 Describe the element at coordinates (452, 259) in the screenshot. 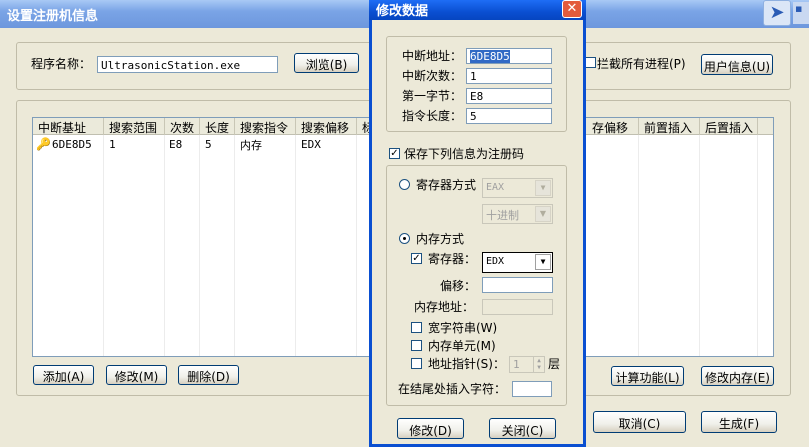

I see `register-label: 寄存器：` at that location.